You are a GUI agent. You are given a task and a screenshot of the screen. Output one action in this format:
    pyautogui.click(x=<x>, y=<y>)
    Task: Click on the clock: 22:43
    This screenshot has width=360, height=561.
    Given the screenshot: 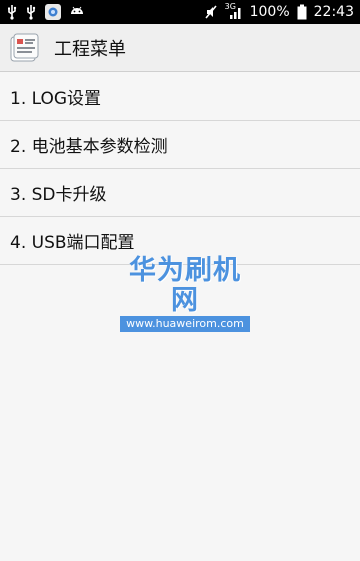 What is the action you would take?
    pyautogui.click(x=333, y=12)
    